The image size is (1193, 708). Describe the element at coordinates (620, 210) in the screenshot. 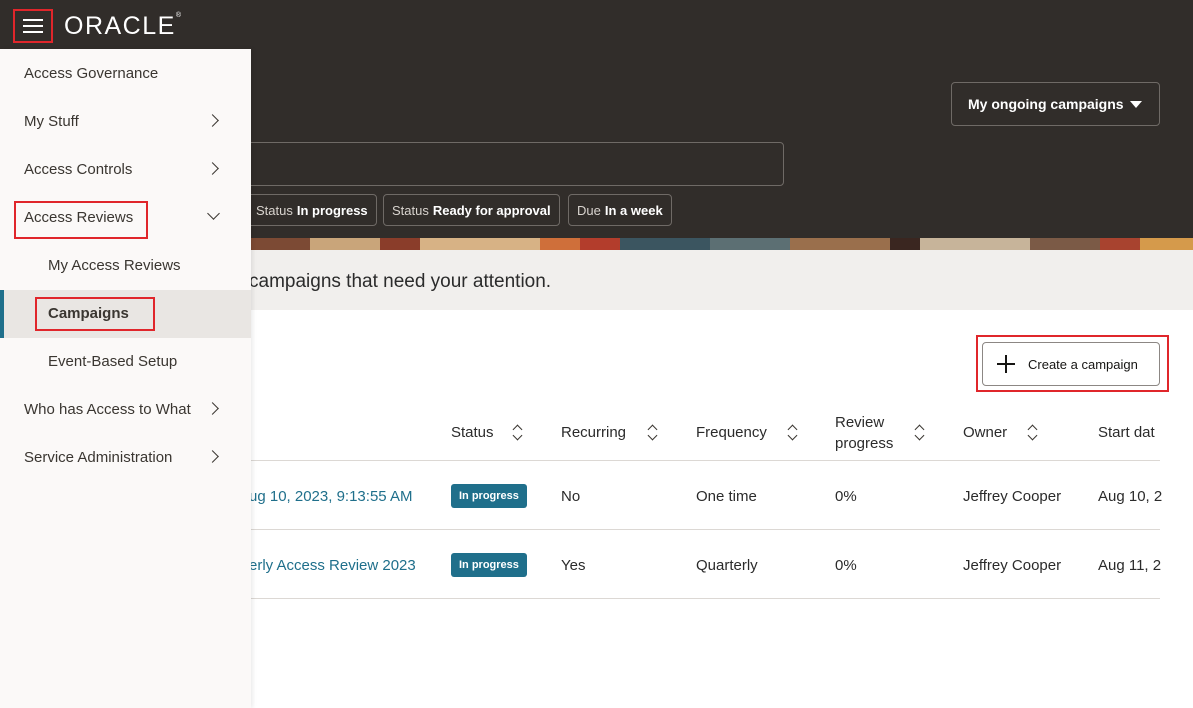

I see `filter-chip-due-in-a-week: Due In a week` at that location.